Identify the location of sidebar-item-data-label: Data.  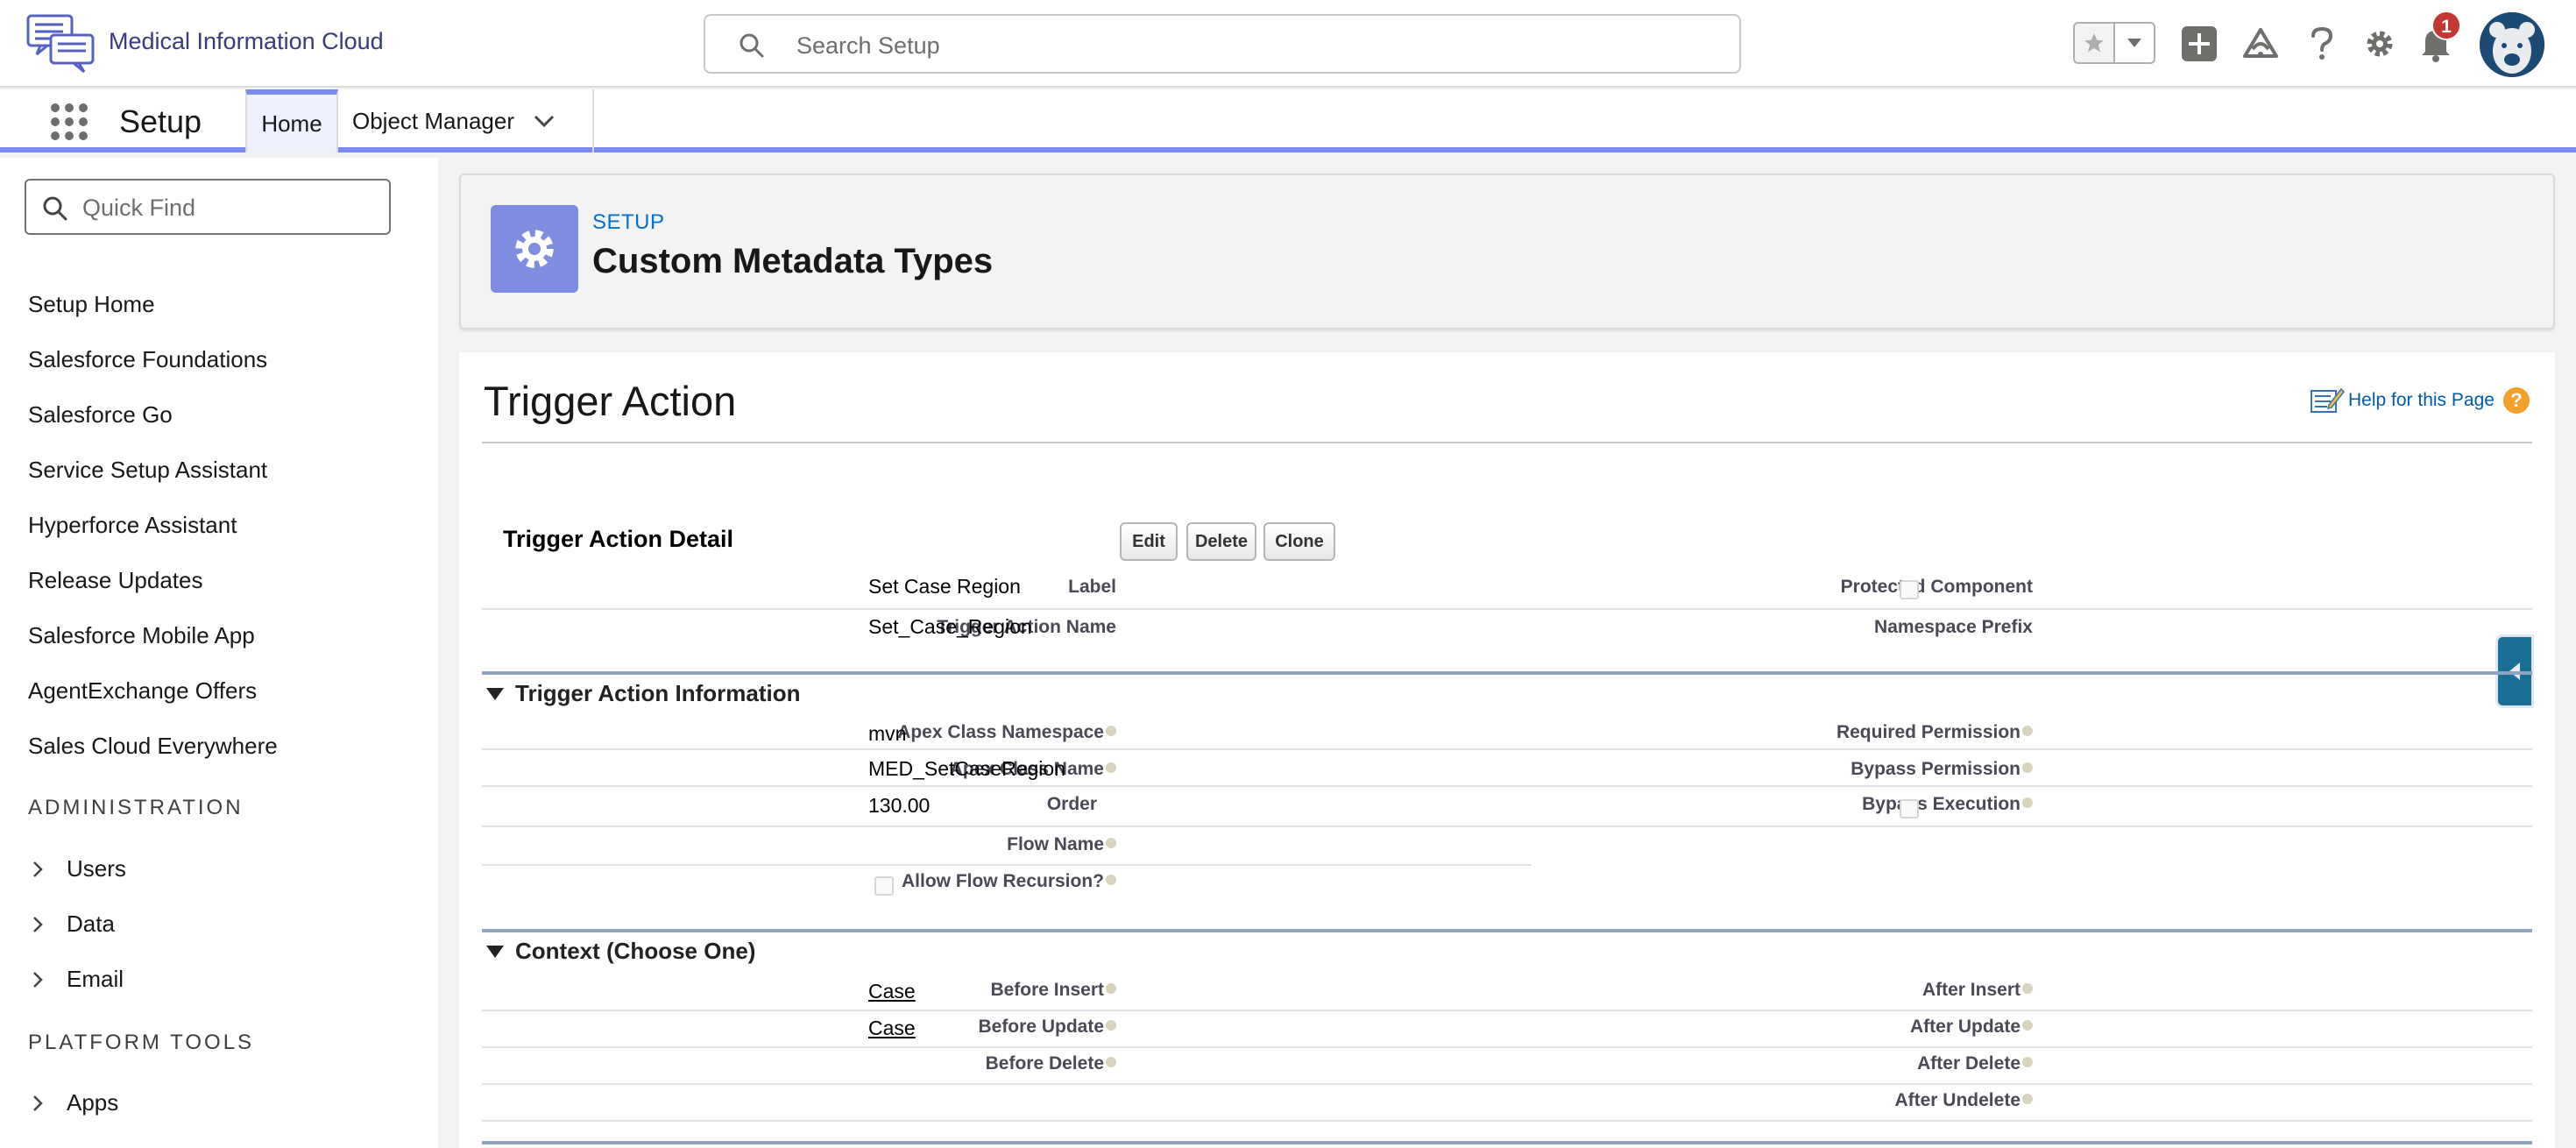
(91, 924).